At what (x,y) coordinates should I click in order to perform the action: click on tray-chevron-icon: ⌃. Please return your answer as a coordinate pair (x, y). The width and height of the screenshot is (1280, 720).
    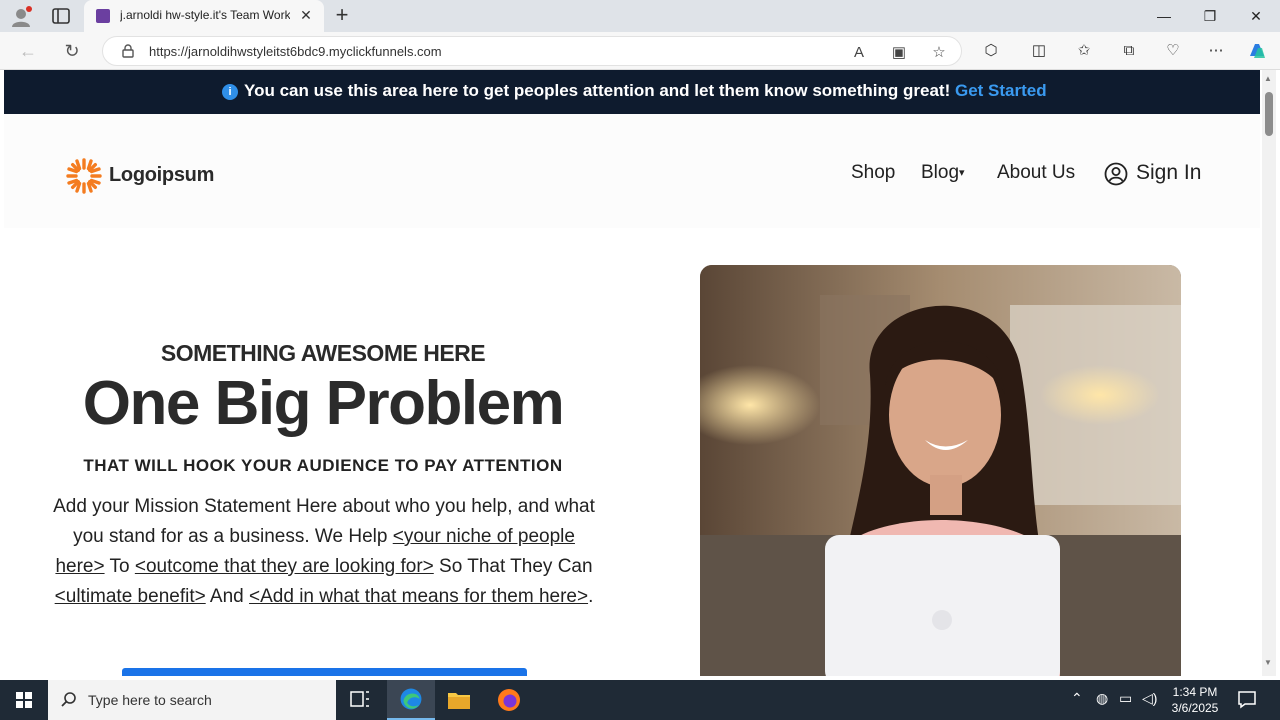
    Looking at the image, I should click on (1077, 698).